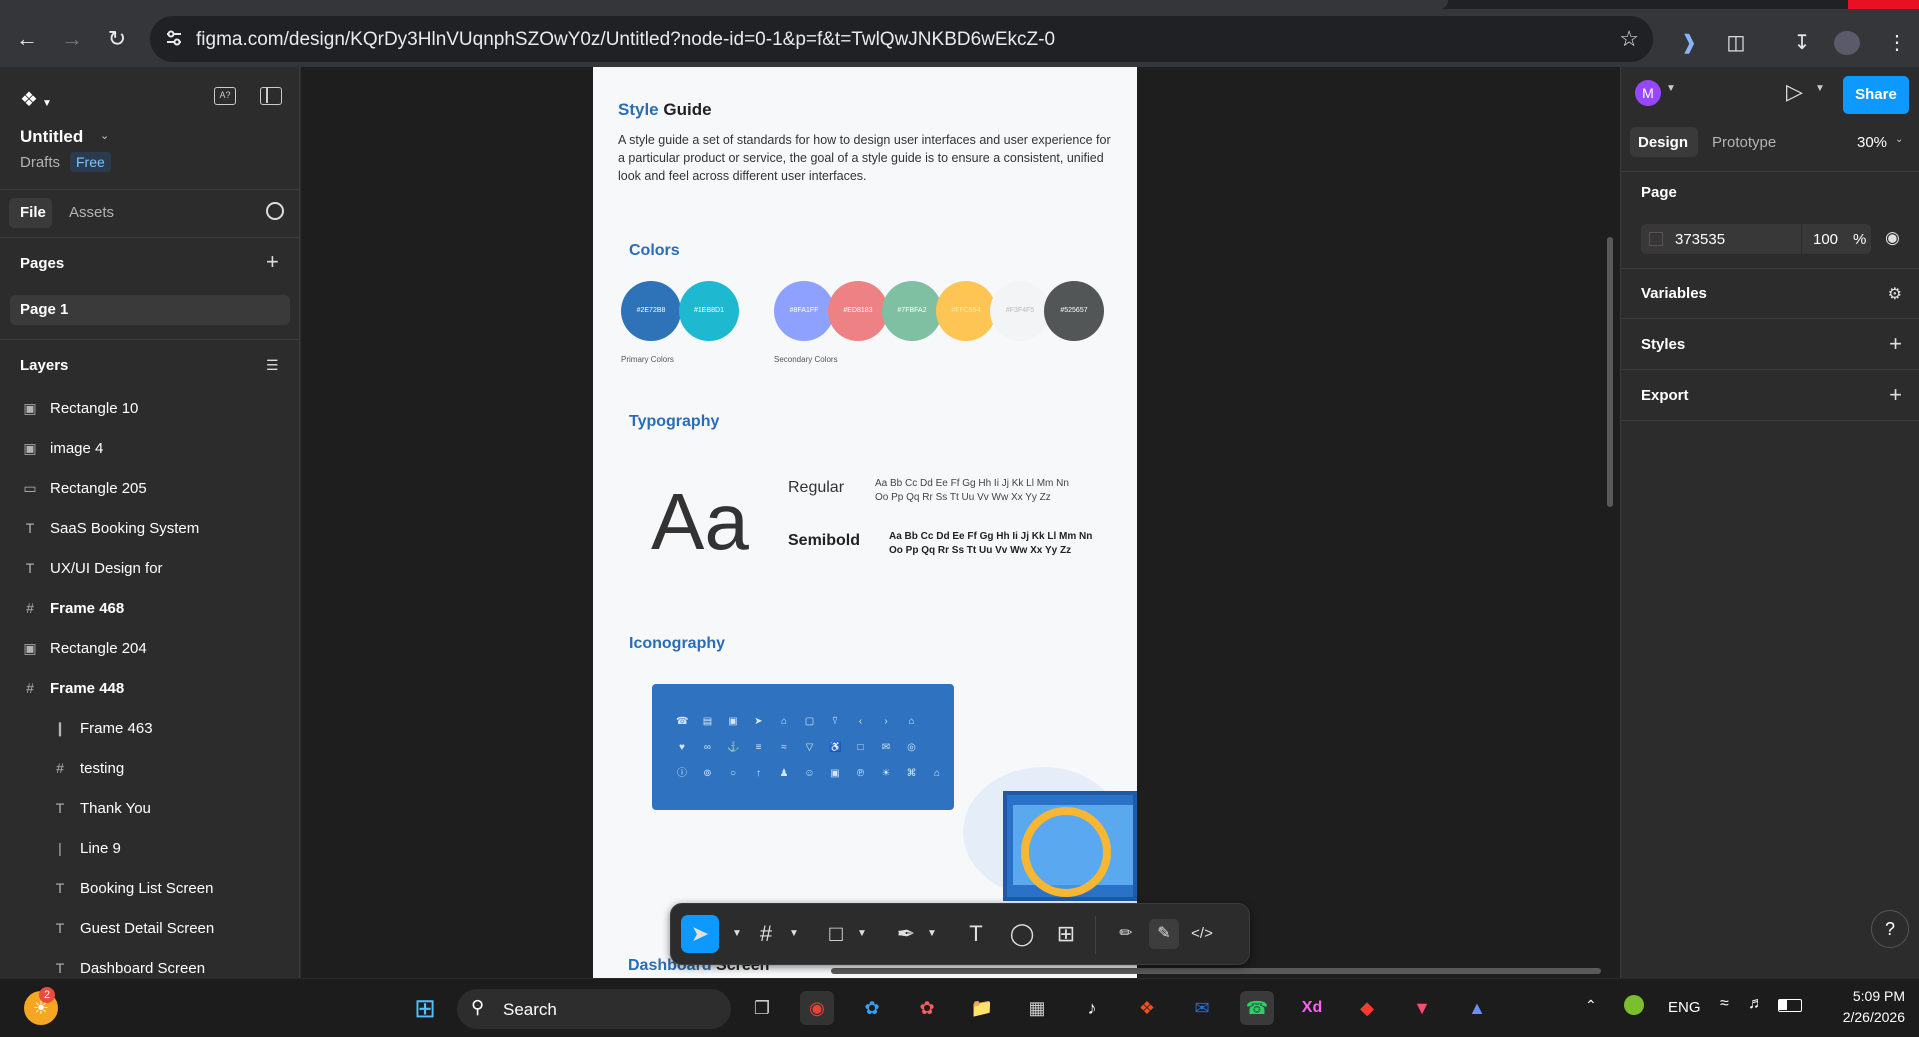 Image resolution: width=1919 pixels, height=1037 pixels. What do you see at coordinates (72, 39) in the screenshot?
I see `forward-icon: →` at bounding box center [72, 39].